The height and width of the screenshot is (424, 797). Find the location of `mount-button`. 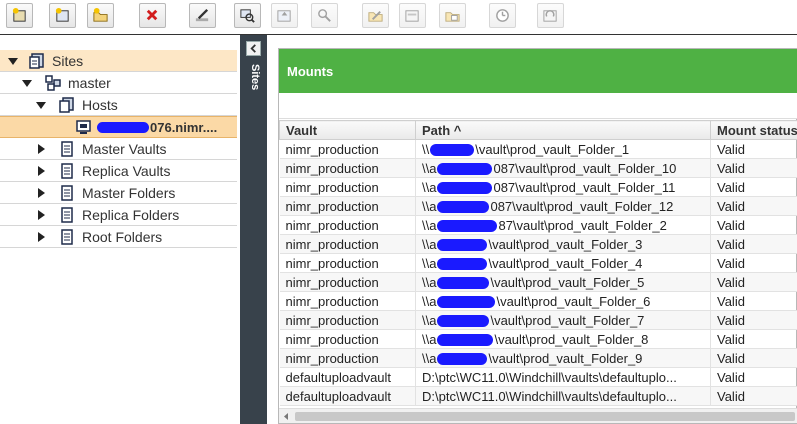

mount-button is located at coordinates (247, 15).